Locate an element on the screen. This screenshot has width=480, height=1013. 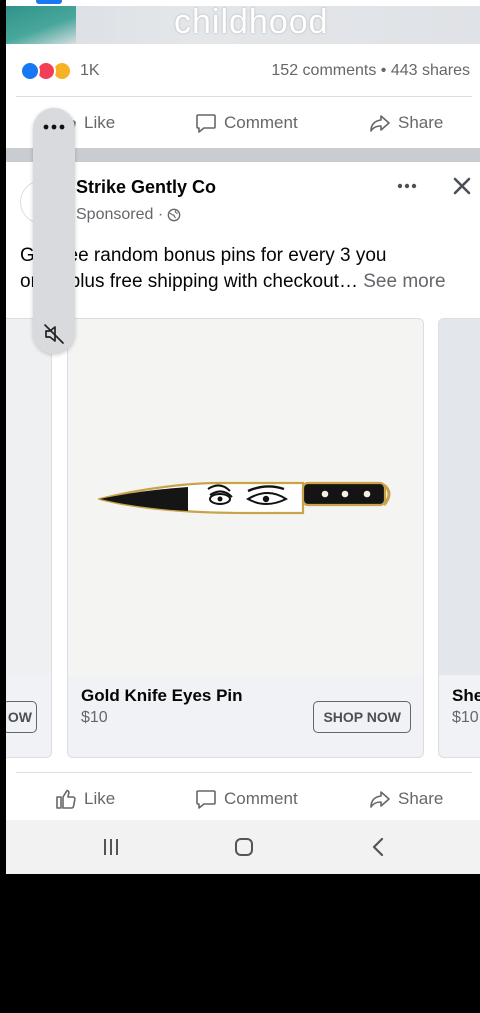
product-title: Gold Knife Eyes Pin is located at coordinates (162, 695).